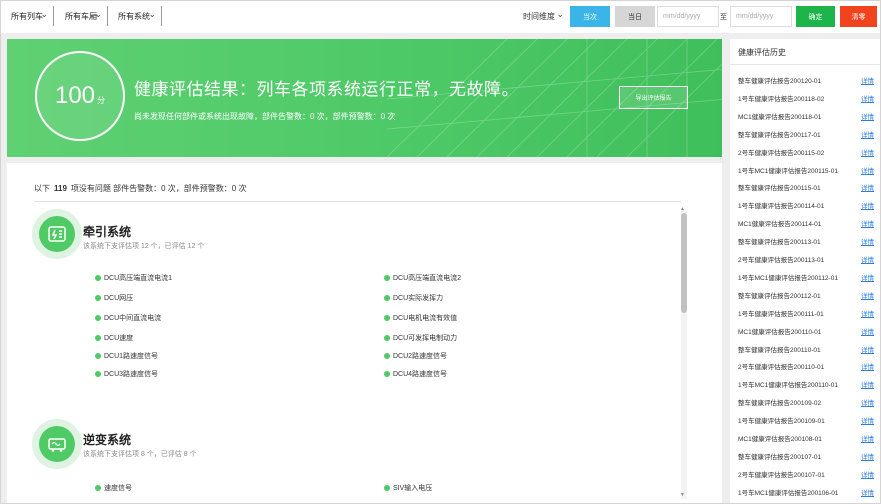 This screenshot has width=881, height=504. I want to click on summary-count: 119, so click(60, 188).